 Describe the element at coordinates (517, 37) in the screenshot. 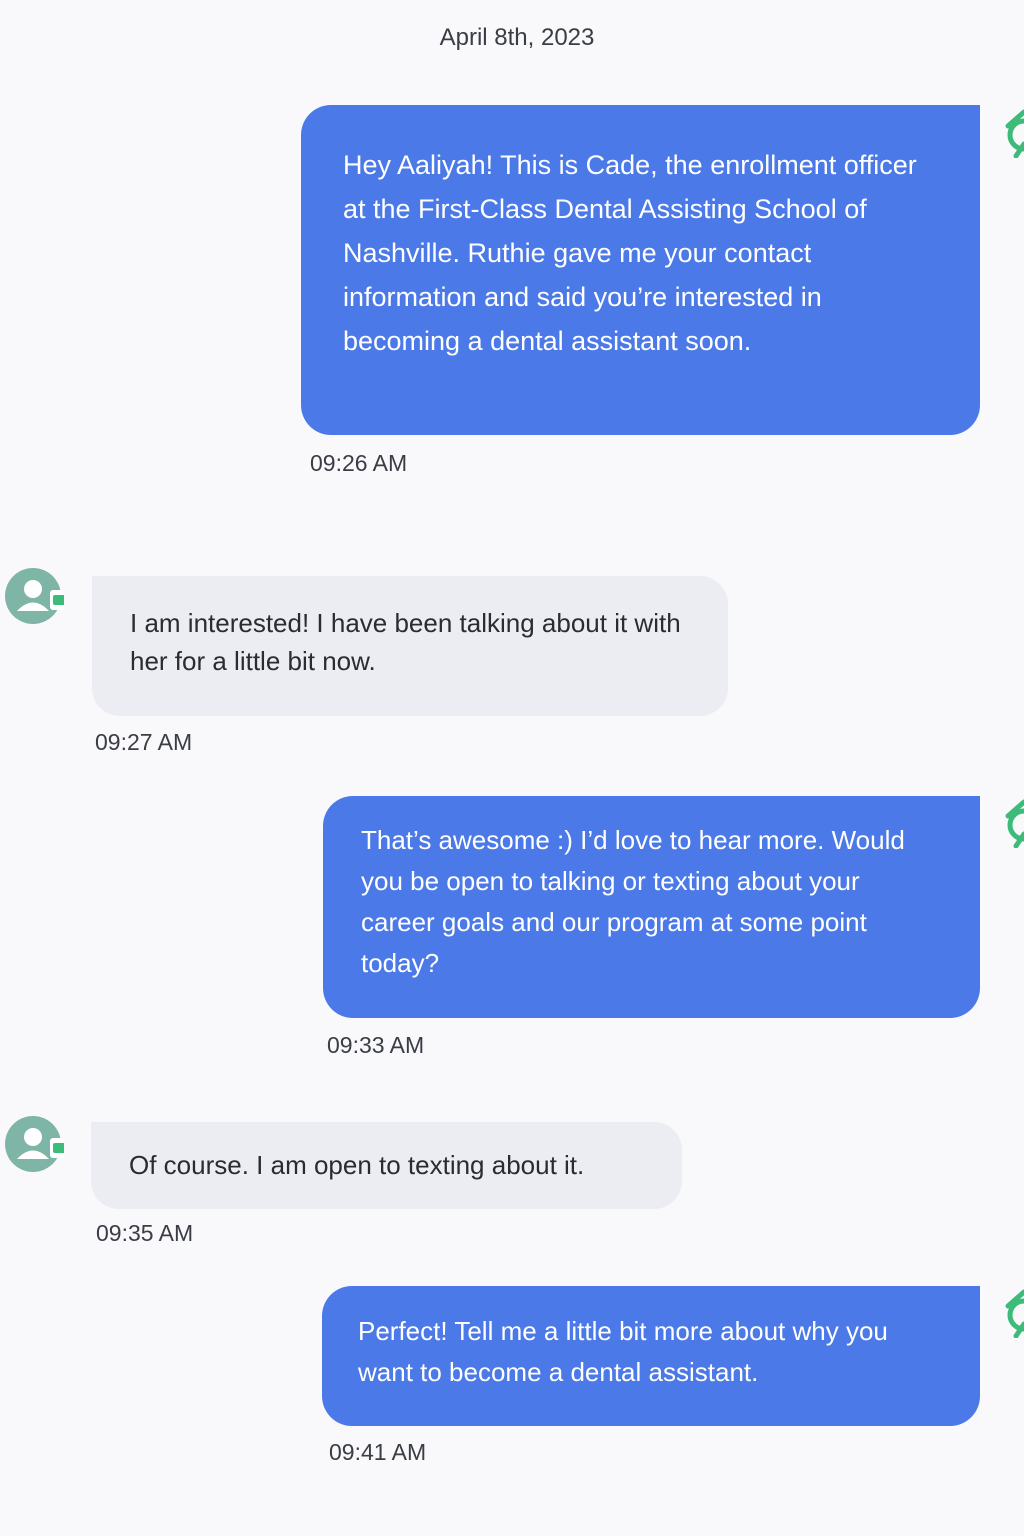

I see `conversation-date: April 8th, 2023` at that location.